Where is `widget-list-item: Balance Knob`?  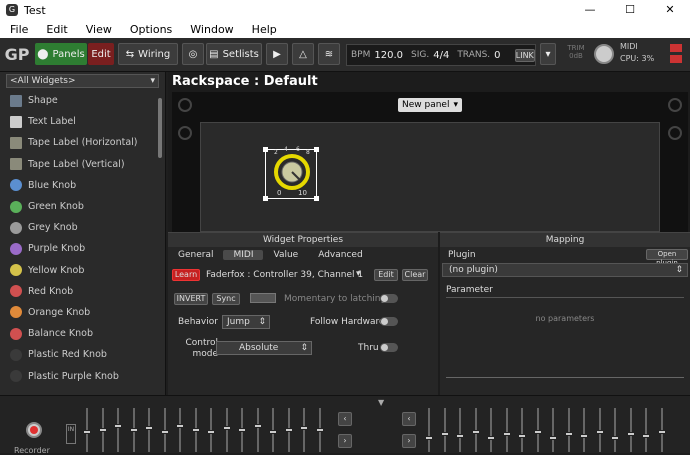 widget-list-item: Balance Knob is located at coordinates (82, 333).